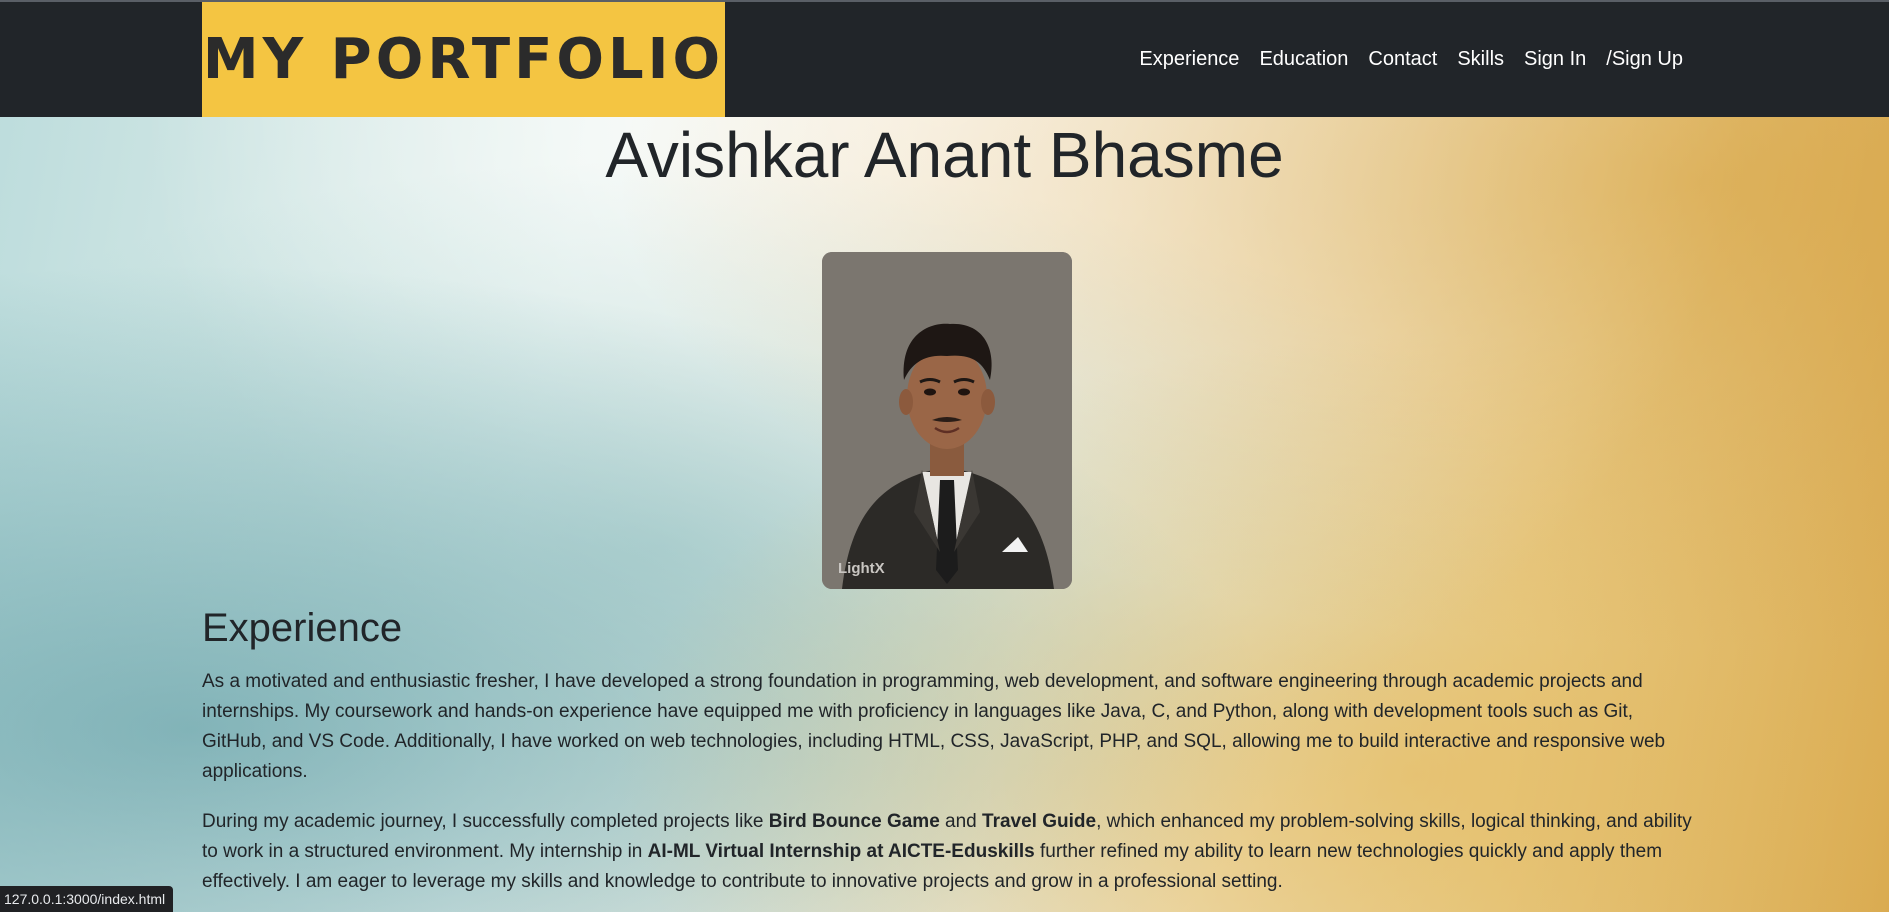 The width and height of the screenshot is (1889, 912). Describe the element at coordinates (1644, 59) in the screenshot. I see `nav-link-sign-up: /Sign Up` at that location.